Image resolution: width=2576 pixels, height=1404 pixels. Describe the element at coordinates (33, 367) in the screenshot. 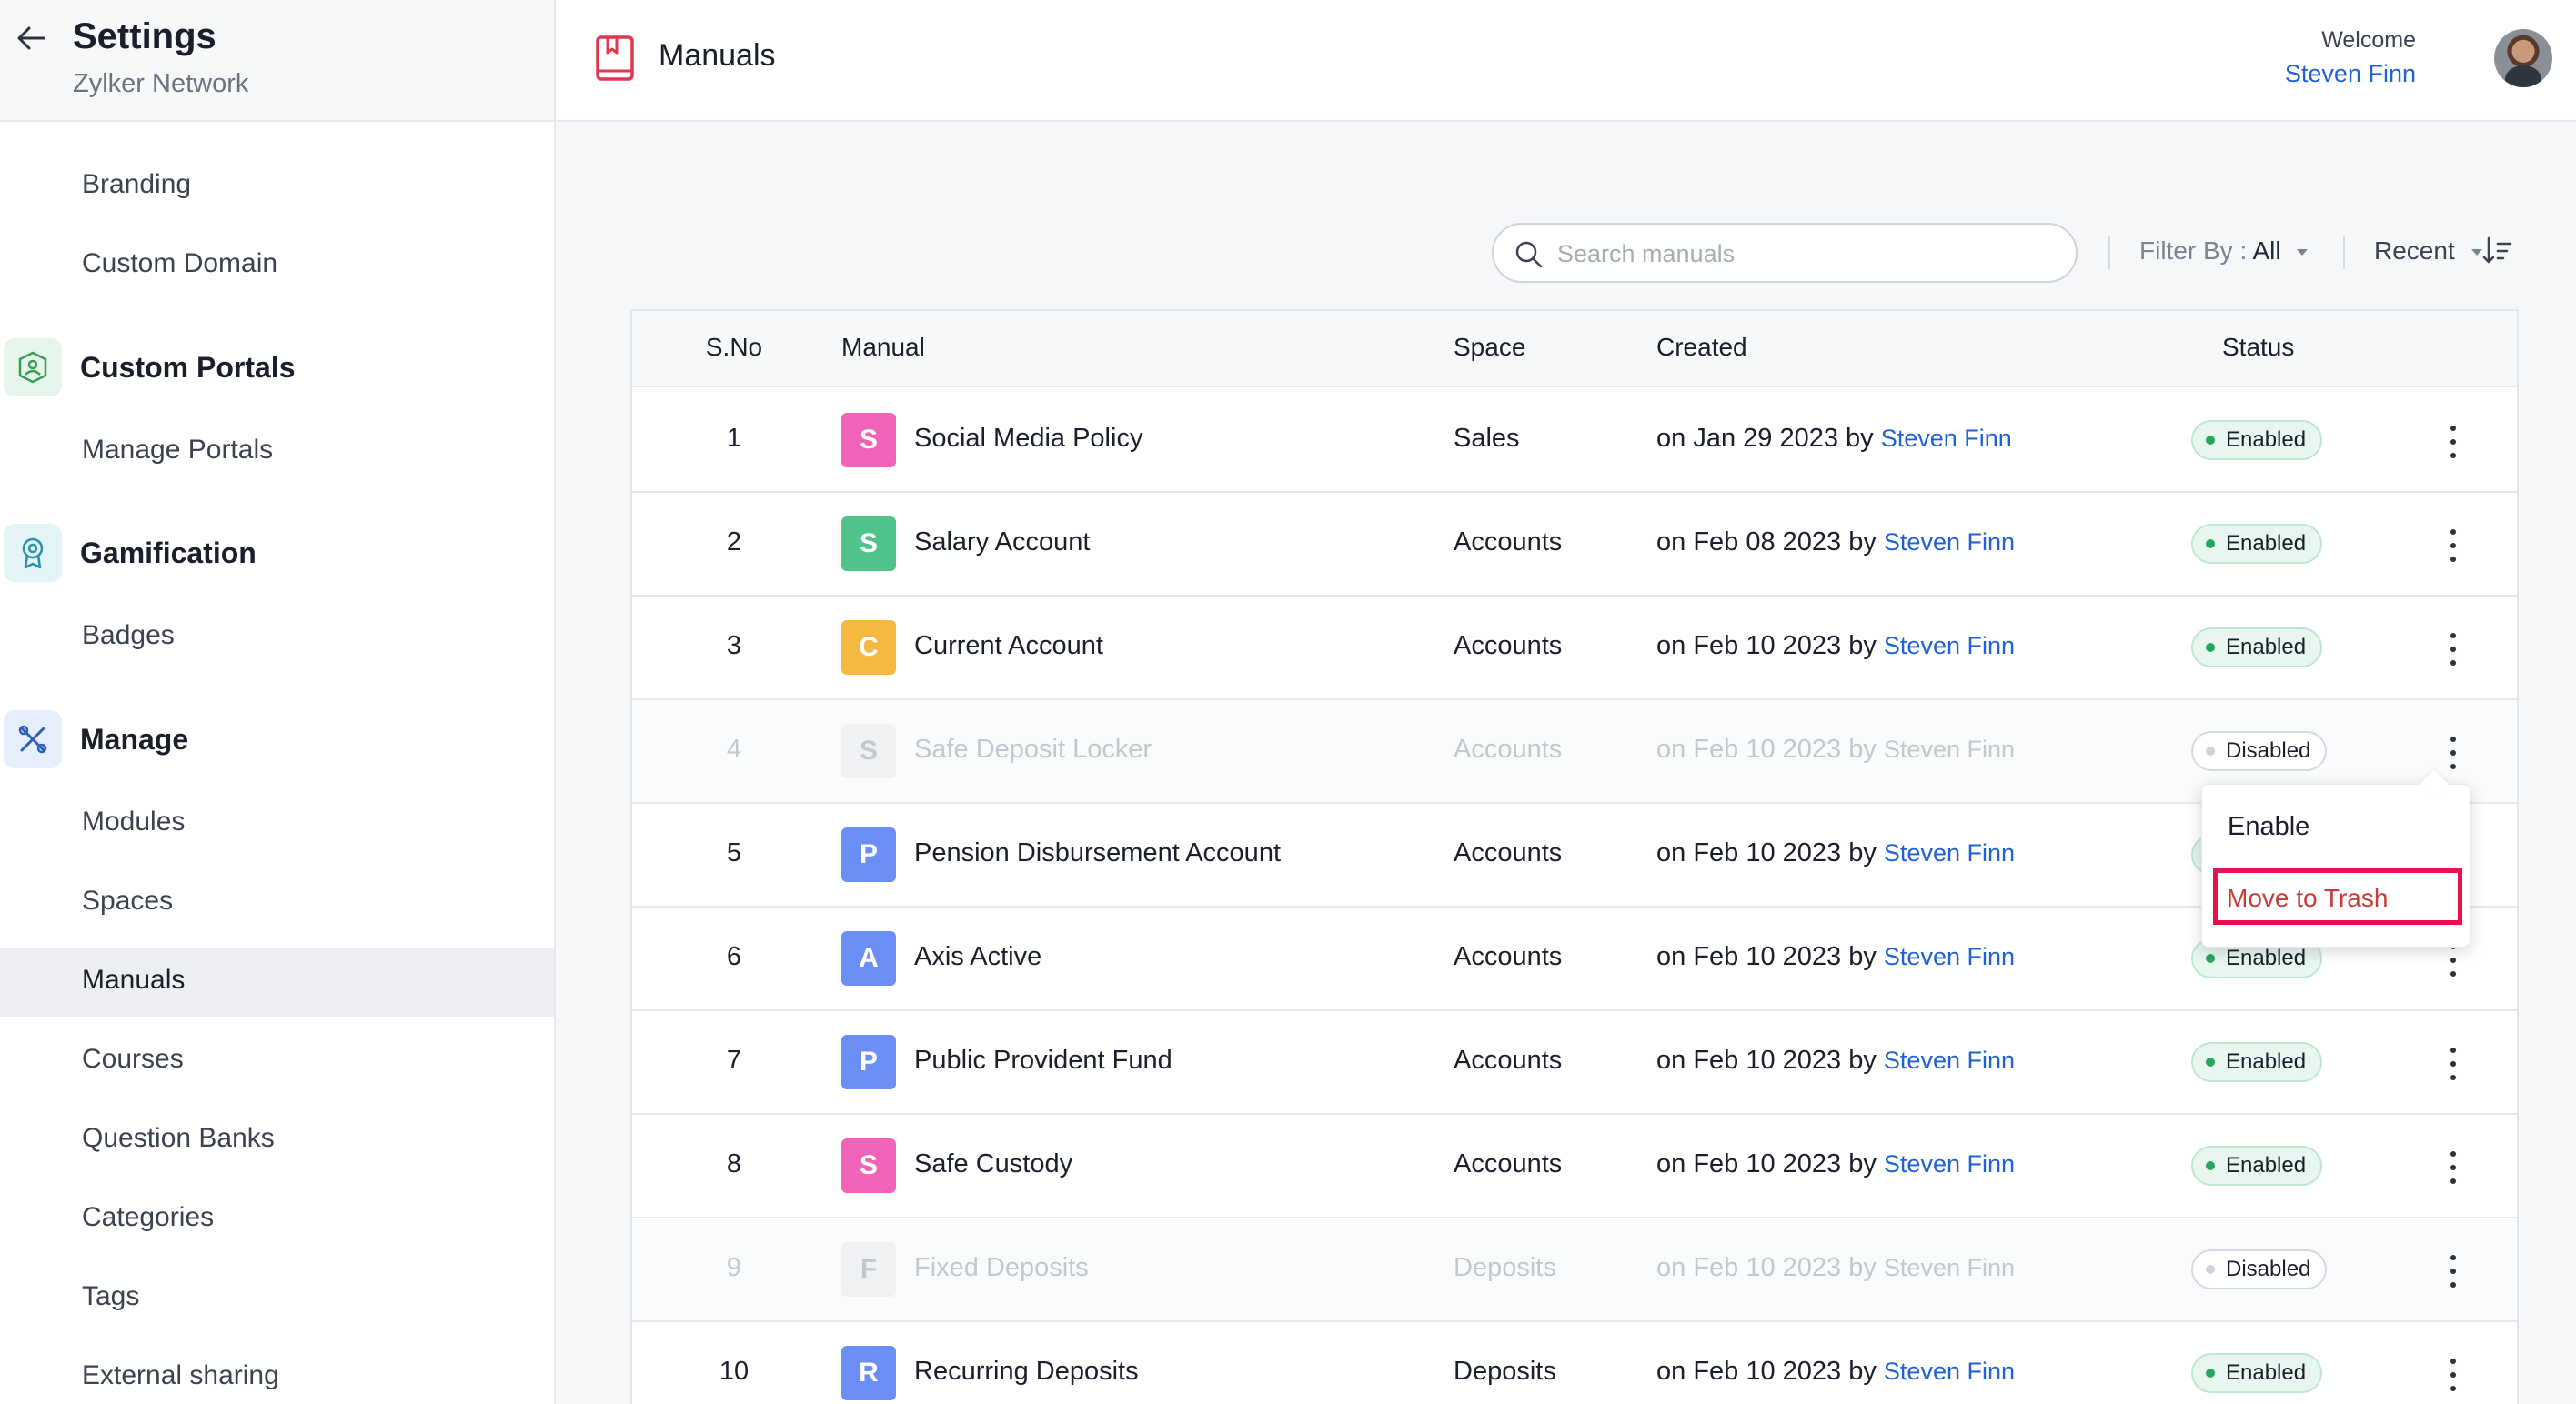

I see `portal-icon` at that location.